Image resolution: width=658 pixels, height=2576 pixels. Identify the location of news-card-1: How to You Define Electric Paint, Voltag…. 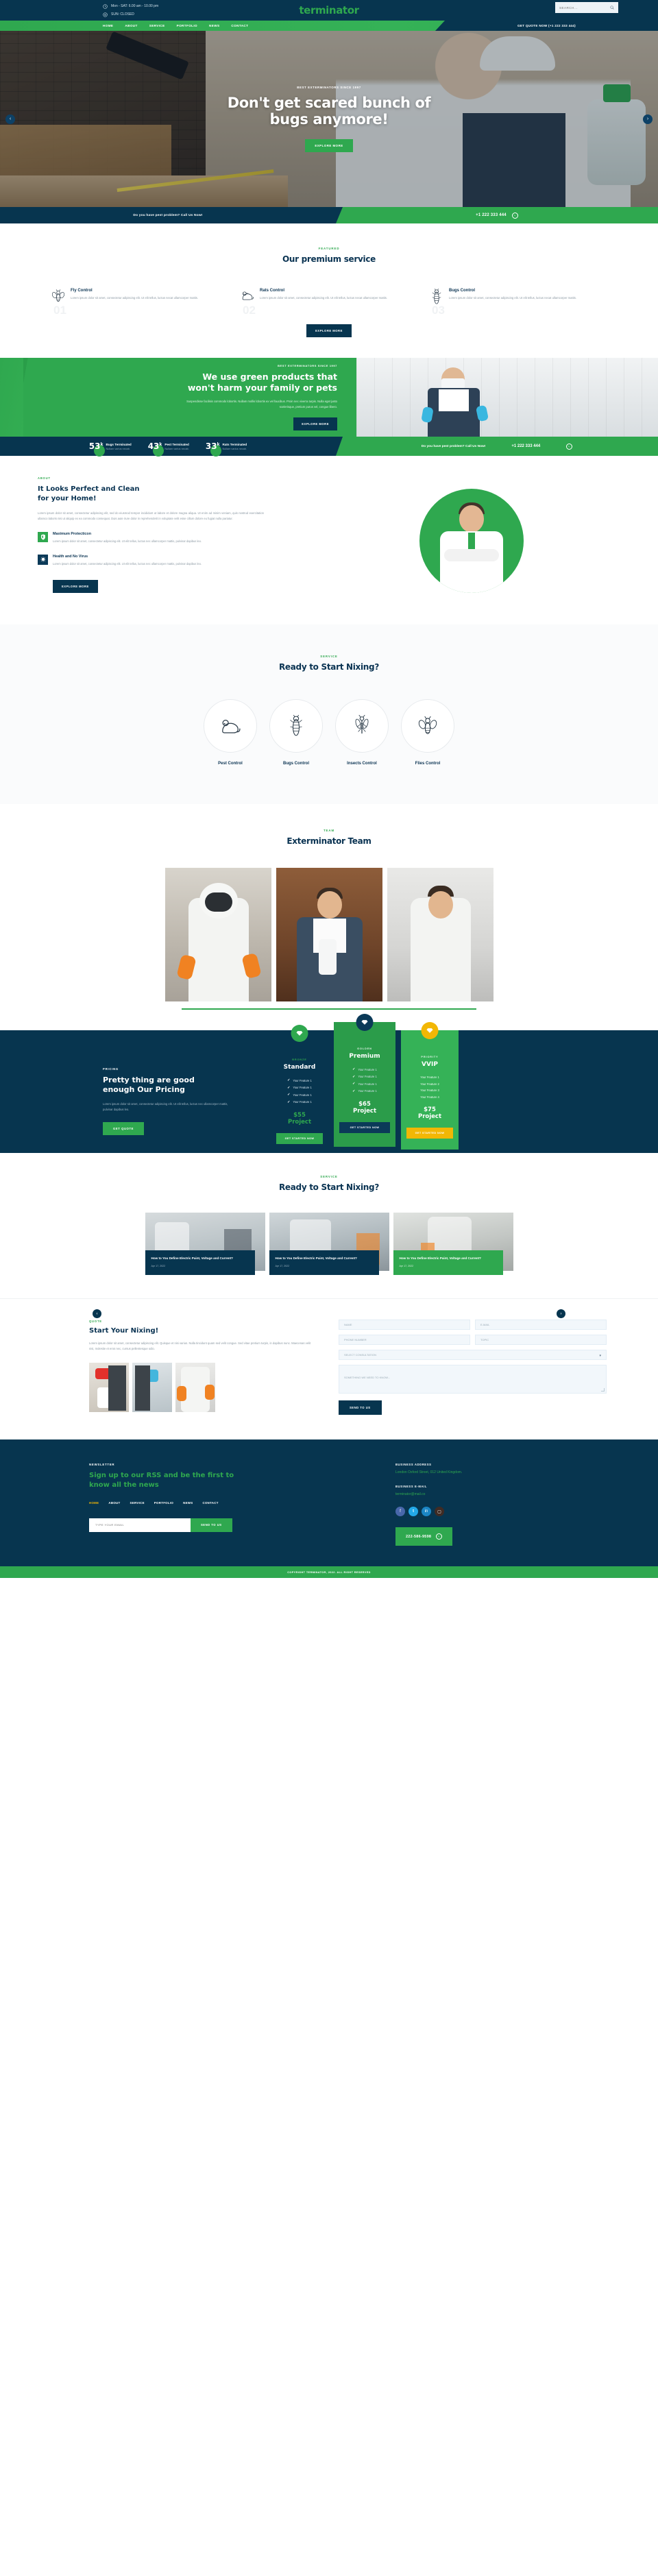
(205, 1244).